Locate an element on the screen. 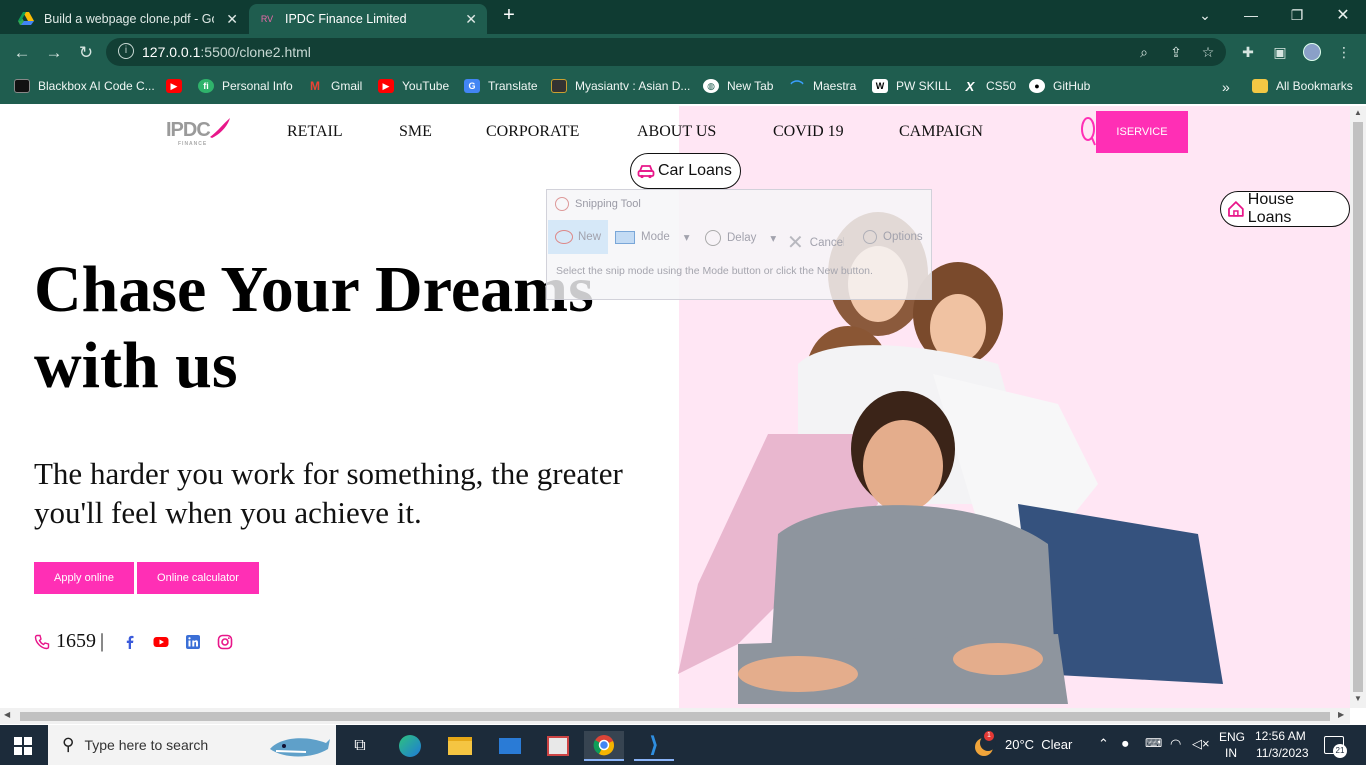 The width and height of the screenshot is (1366, 765). forward-icon: → is located at coordinates (54, 53).